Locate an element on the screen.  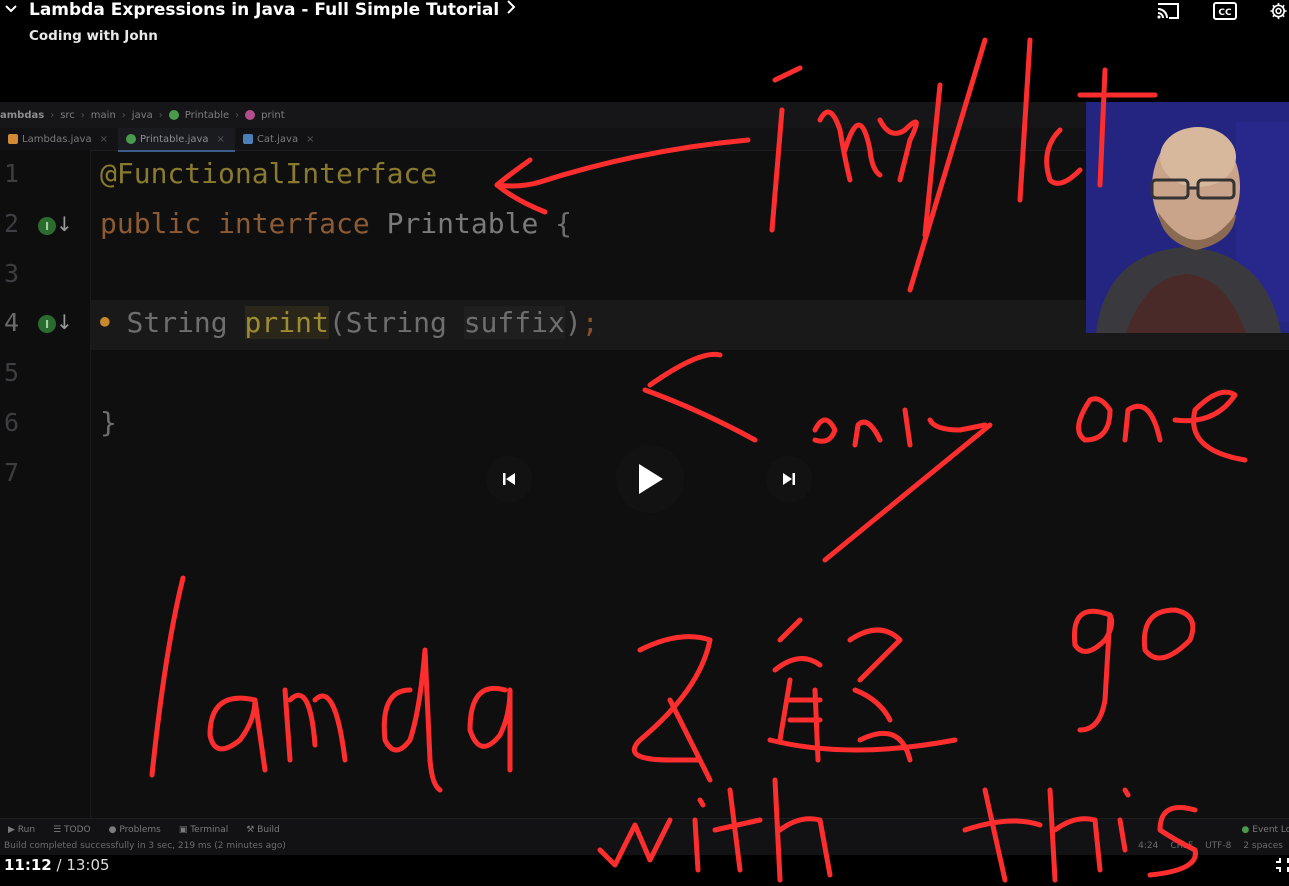
breadcrumb-printable: Printable is located at coordinates (207, 115).